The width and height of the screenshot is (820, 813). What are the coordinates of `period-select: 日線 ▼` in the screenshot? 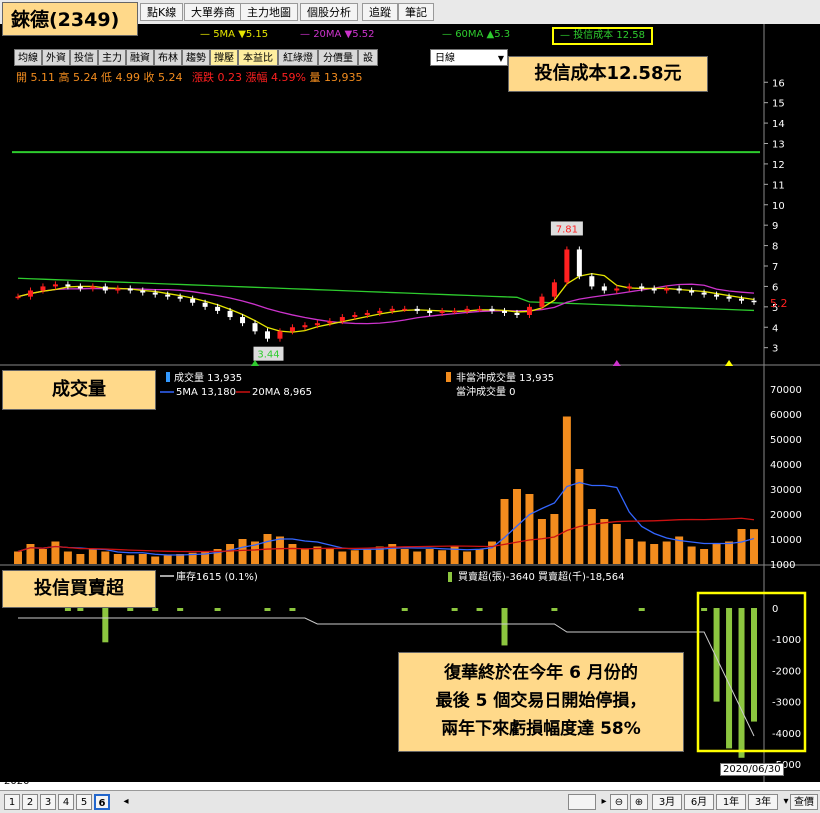 It's located at (469, 57).